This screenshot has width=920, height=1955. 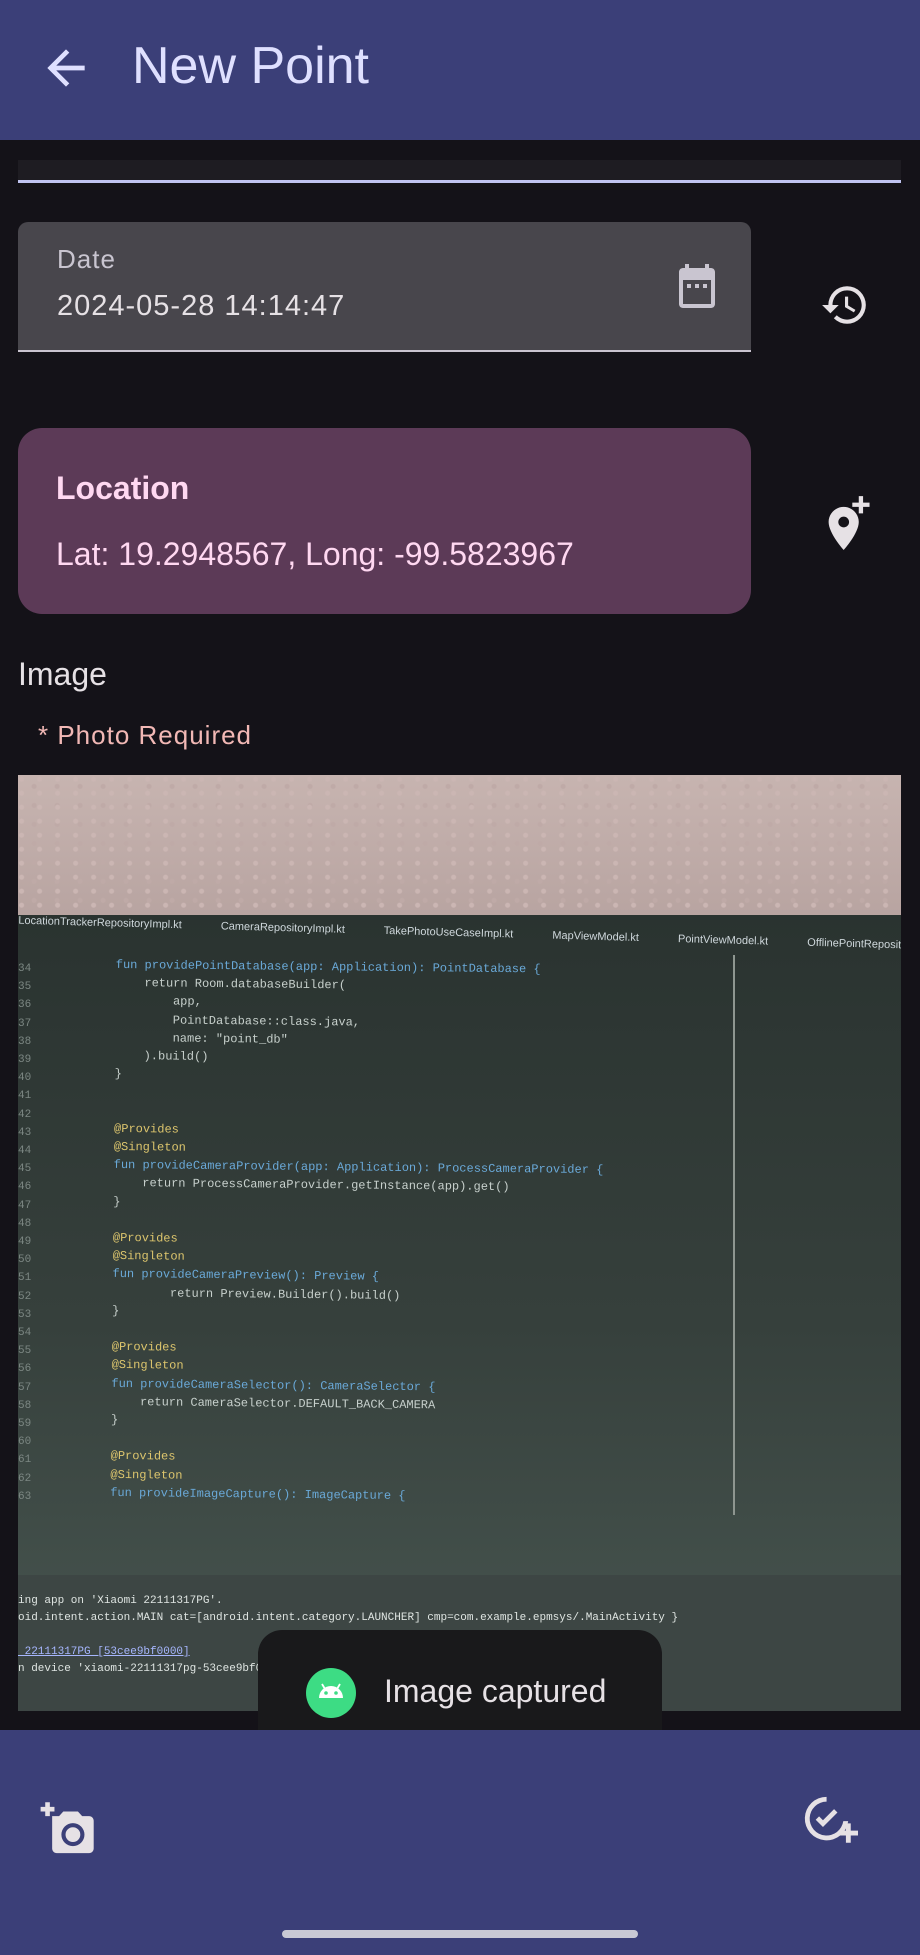 What do you see at coordinates (25, 1405) in the screenshot?
I see `code-line-number: 58` at bounding box center [25, 1405].